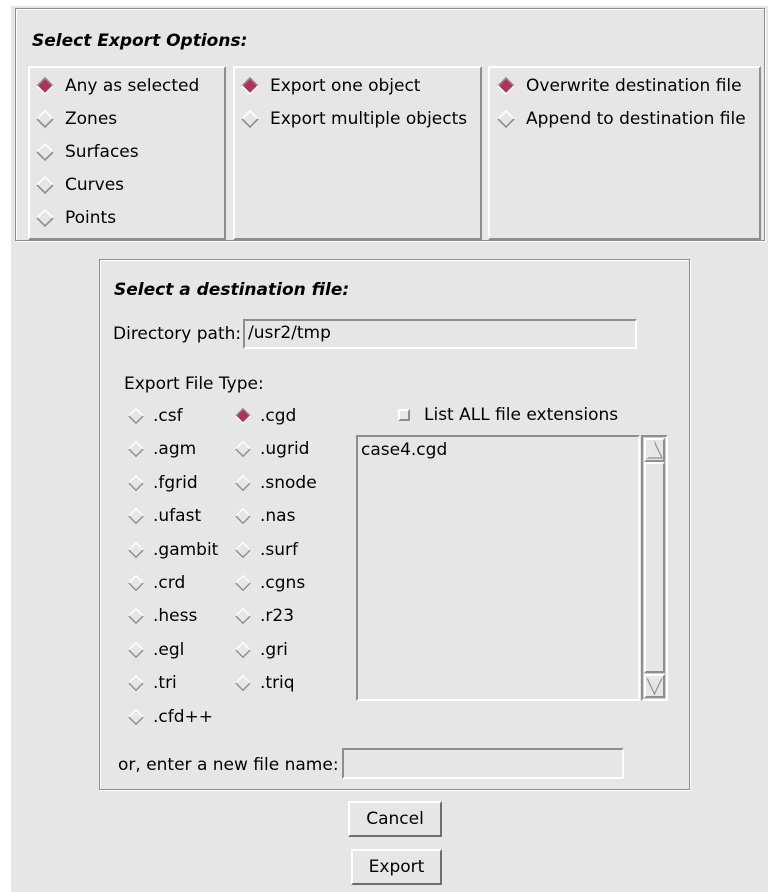 The height and width of the screenshot is (892, 768). Describe the element at coordinates (117, 86) in the screenshot. I see `selection-radio: Any as selected` at that location.